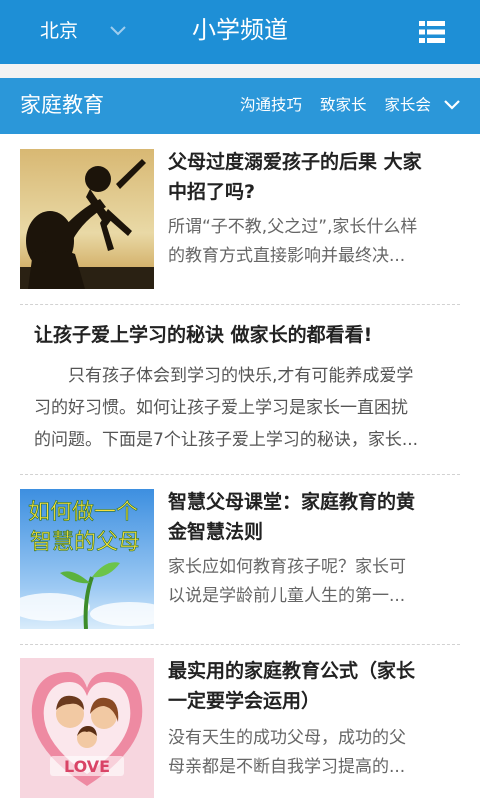  I want to click on app-title: 小学频道, so click(240, 30).